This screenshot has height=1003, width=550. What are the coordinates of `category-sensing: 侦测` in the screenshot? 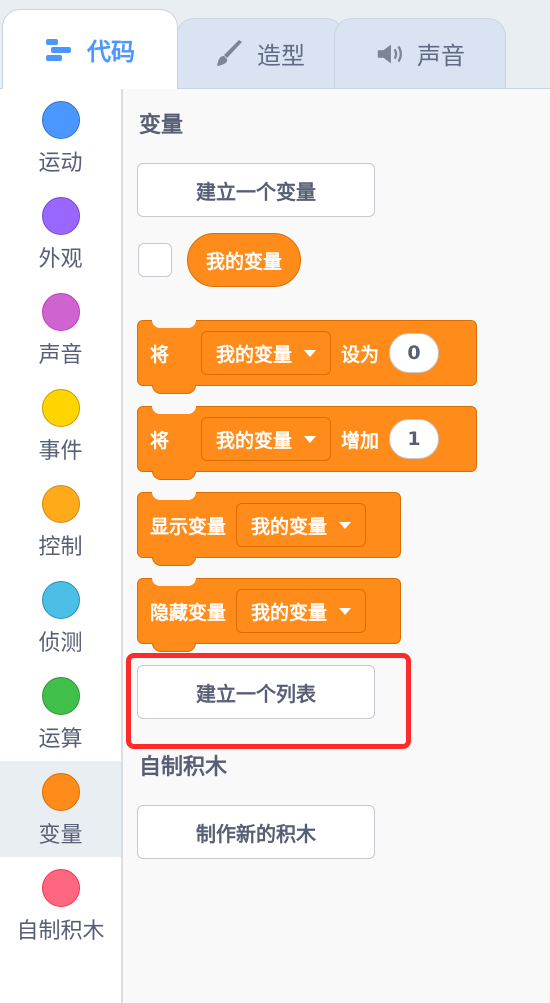 It's located at (60, 617).